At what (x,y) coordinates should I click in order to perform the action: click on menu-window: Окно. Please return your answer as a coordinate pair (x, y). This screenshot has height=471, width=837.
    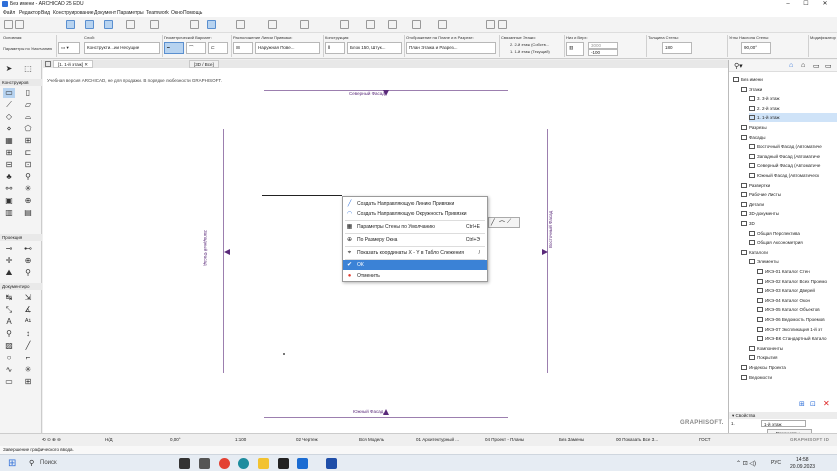
    Looking at the image, I should click on (177, 13).